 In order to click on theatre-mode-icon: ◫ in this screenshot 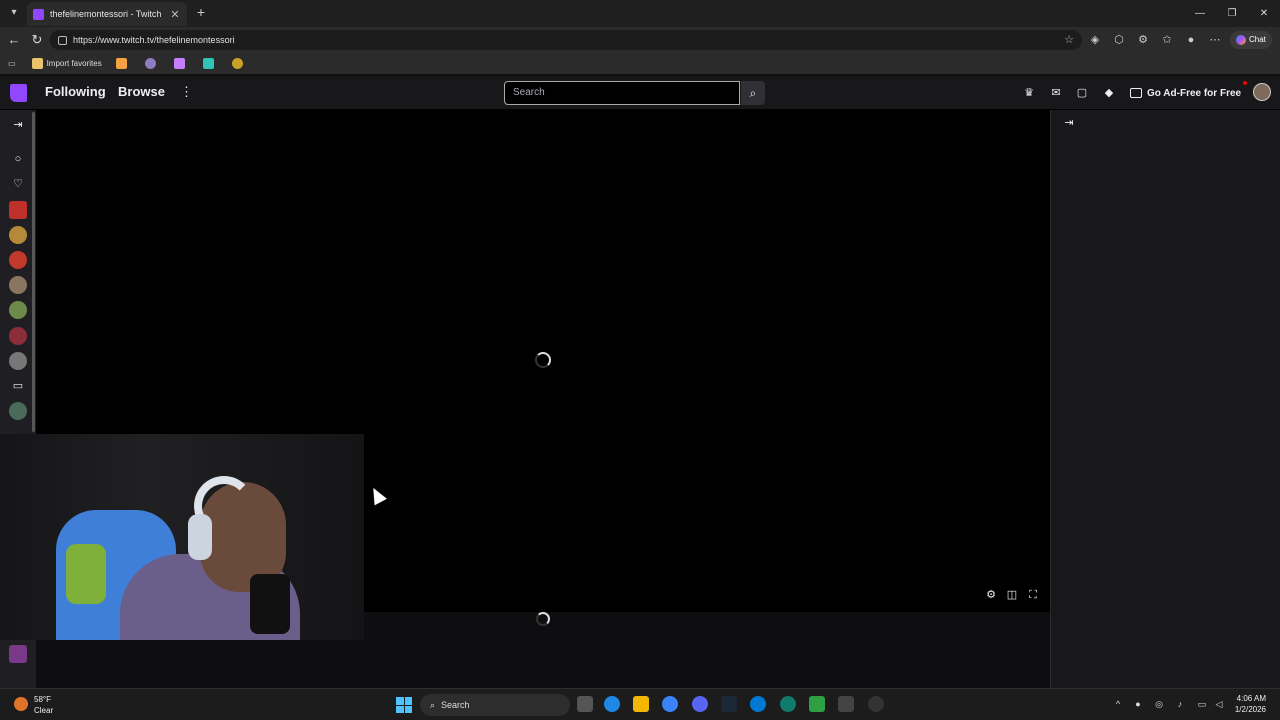, I will do `click(1012, 595)`.